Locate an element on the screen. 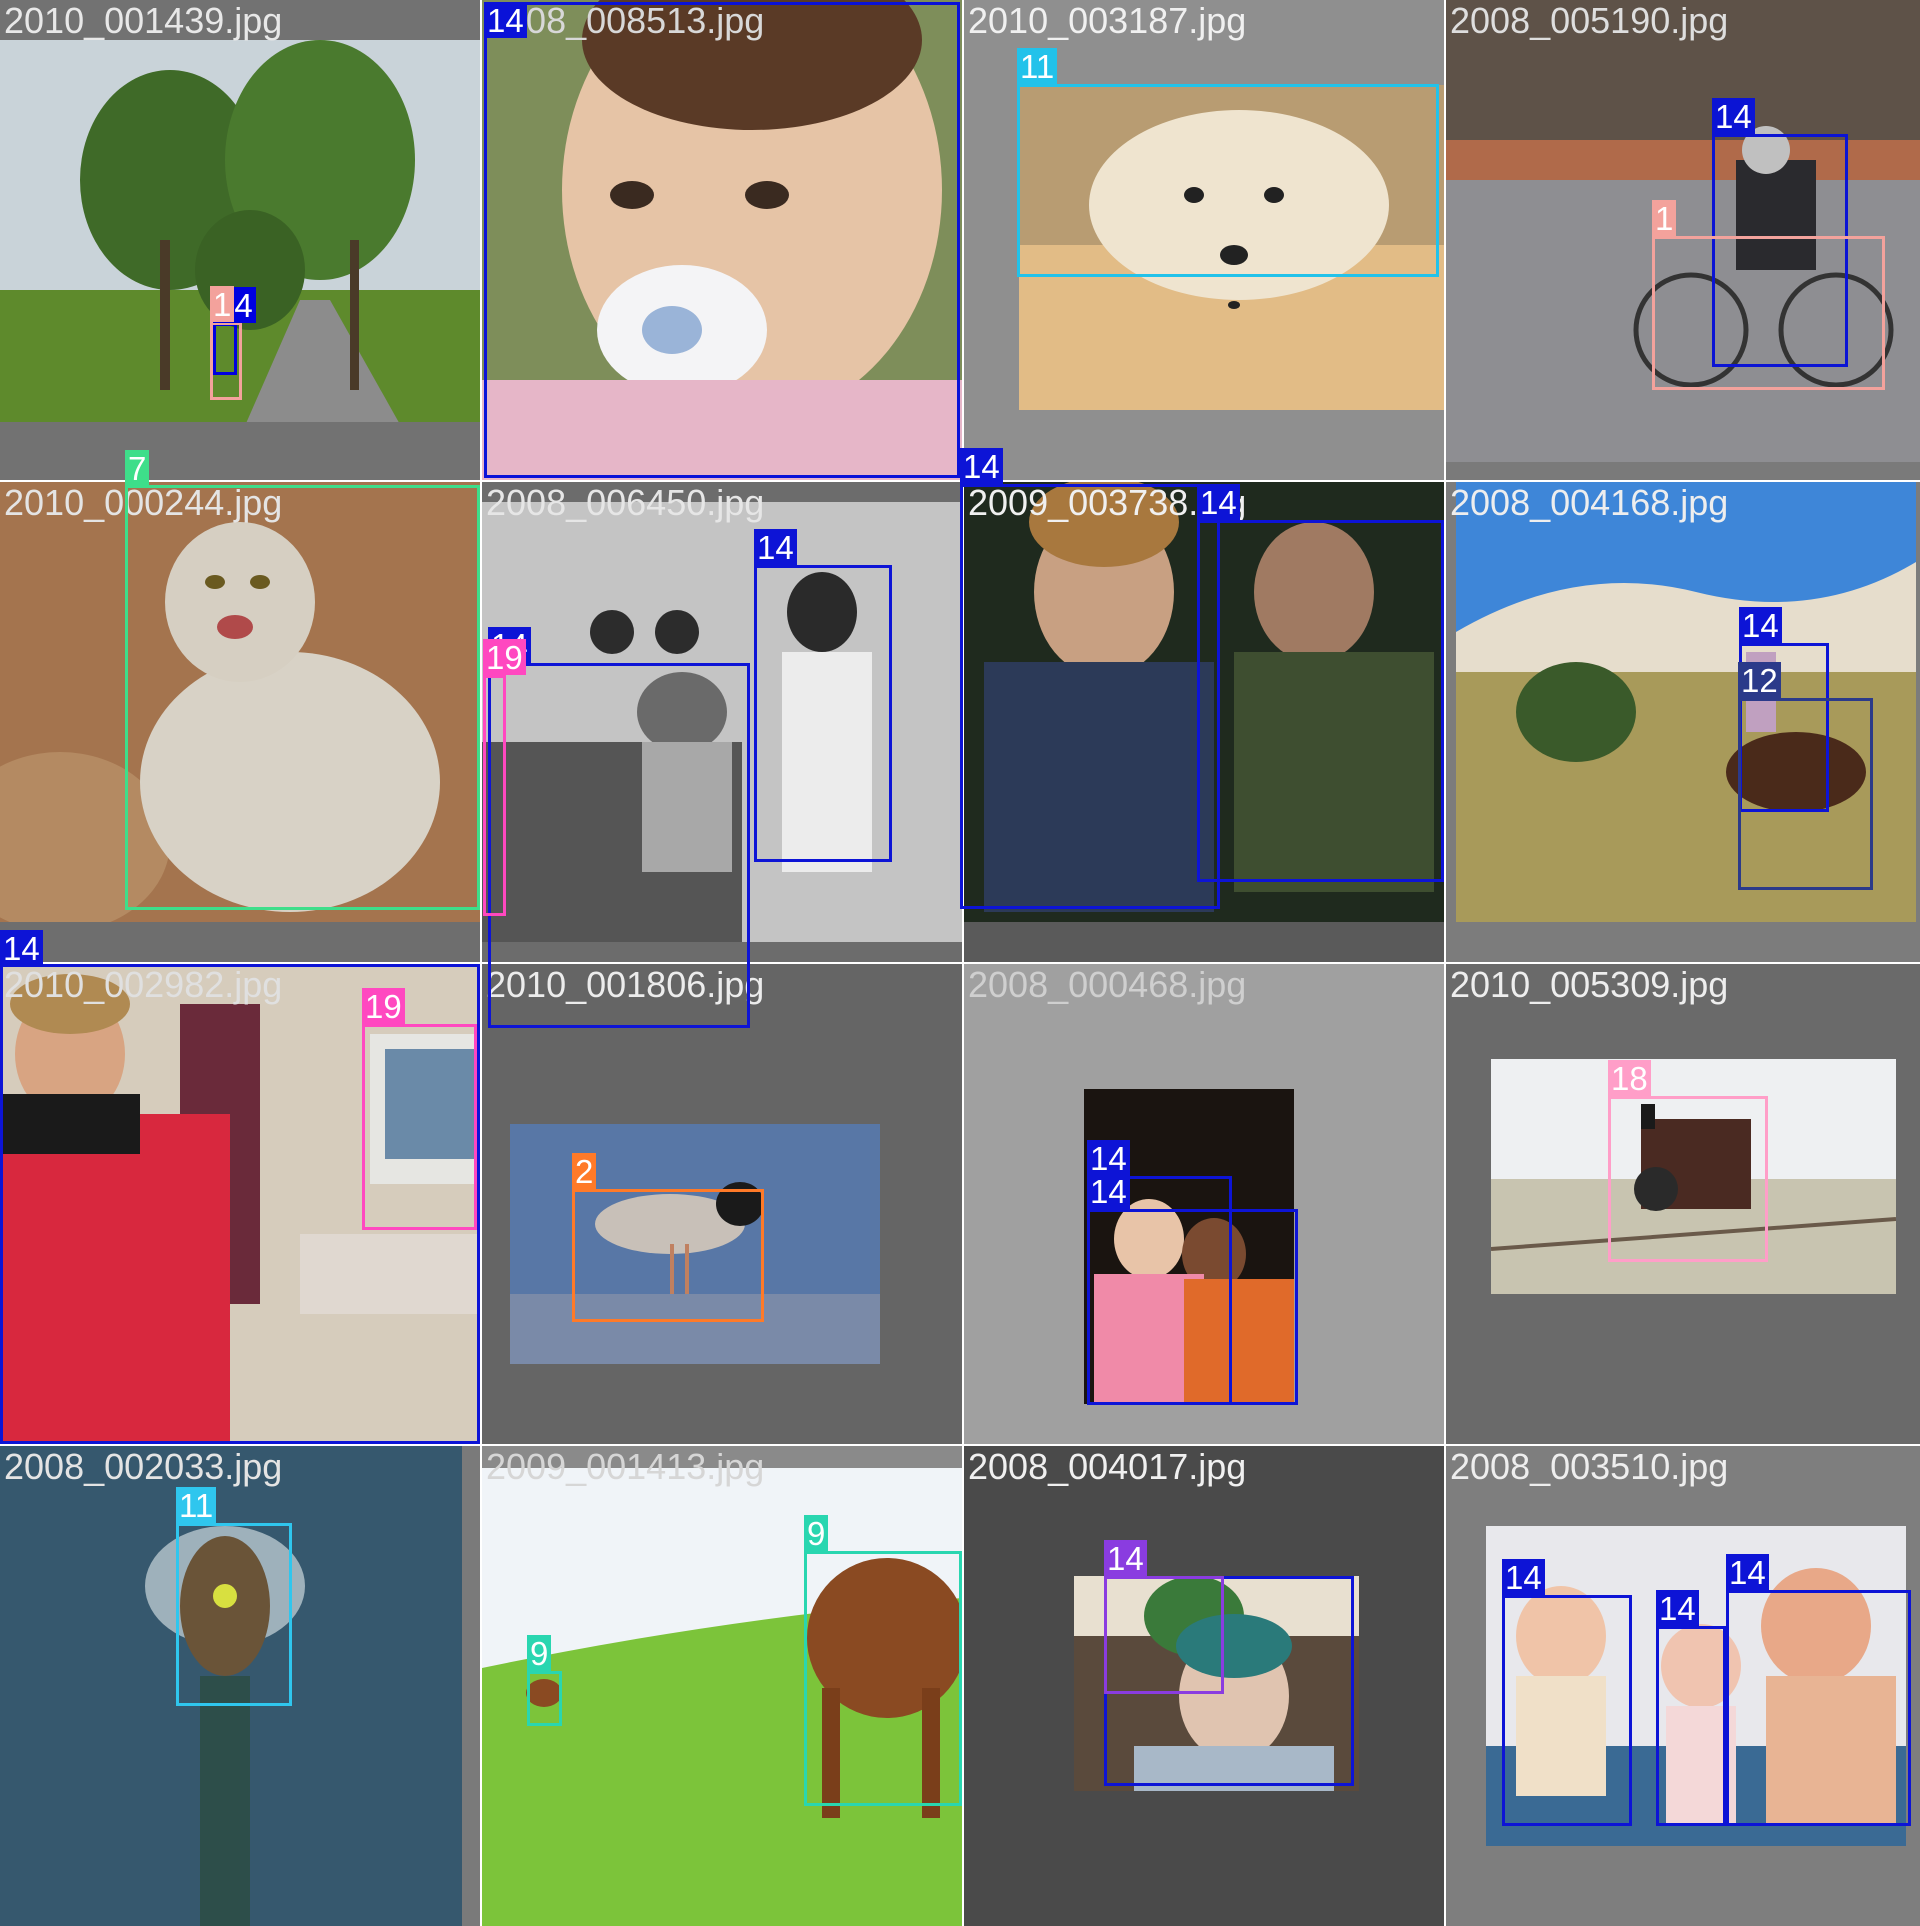 This screenshot has width=1920, height=1926. class-label-tag: 2 is located at coordinates (584, 1171).